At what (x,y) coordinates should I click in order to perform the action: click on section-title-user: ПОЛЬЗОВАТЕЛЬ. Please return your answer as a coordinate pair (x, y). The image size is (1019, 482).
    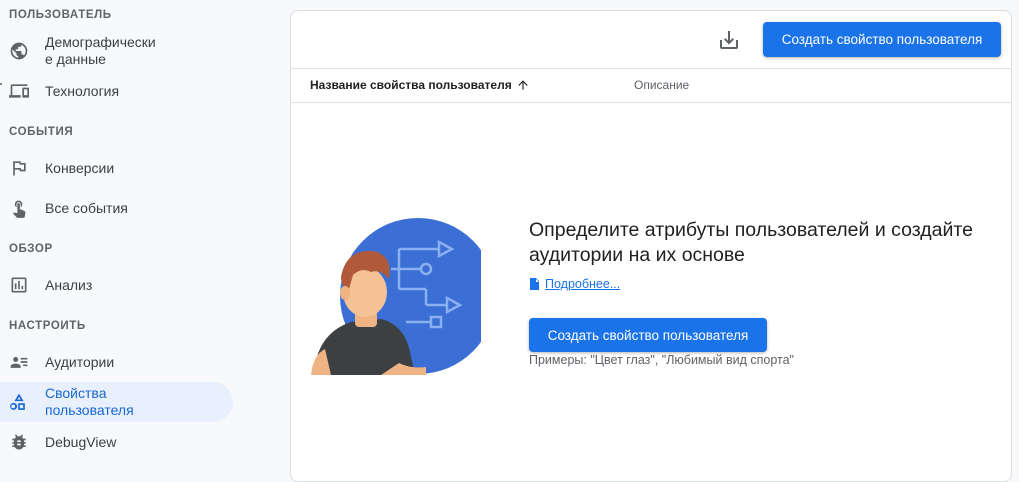
    Looking at the image, I should click on (60, 15).